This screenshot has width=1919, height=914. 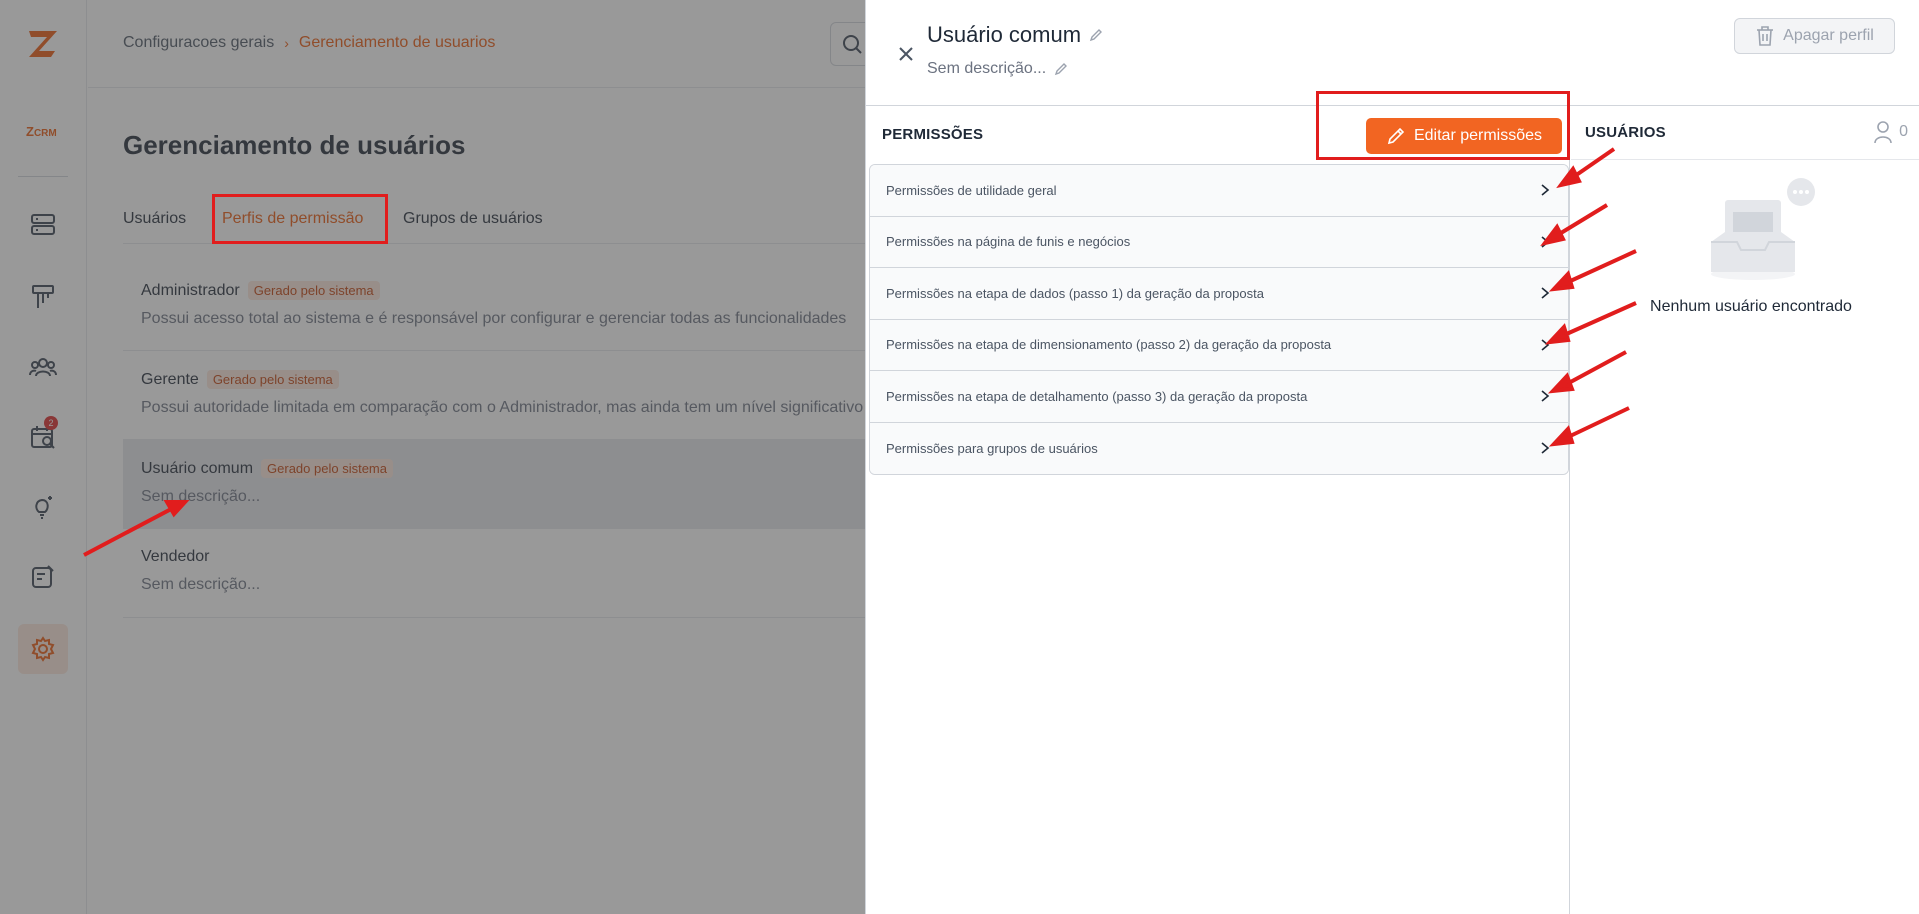 I want to click on close-button, so click(x=906, y=54).